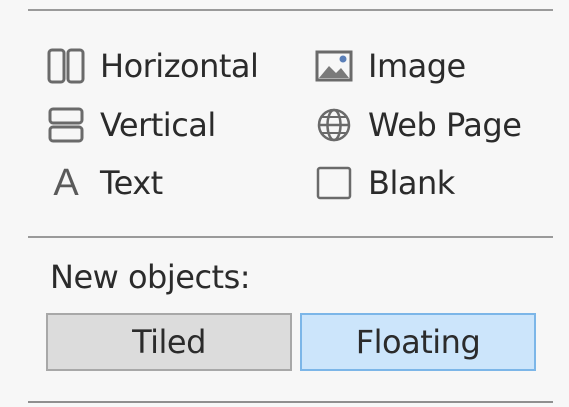 The width and height of the screenshot is (569, 407). I want to click on image-icon, so click(334, 66).